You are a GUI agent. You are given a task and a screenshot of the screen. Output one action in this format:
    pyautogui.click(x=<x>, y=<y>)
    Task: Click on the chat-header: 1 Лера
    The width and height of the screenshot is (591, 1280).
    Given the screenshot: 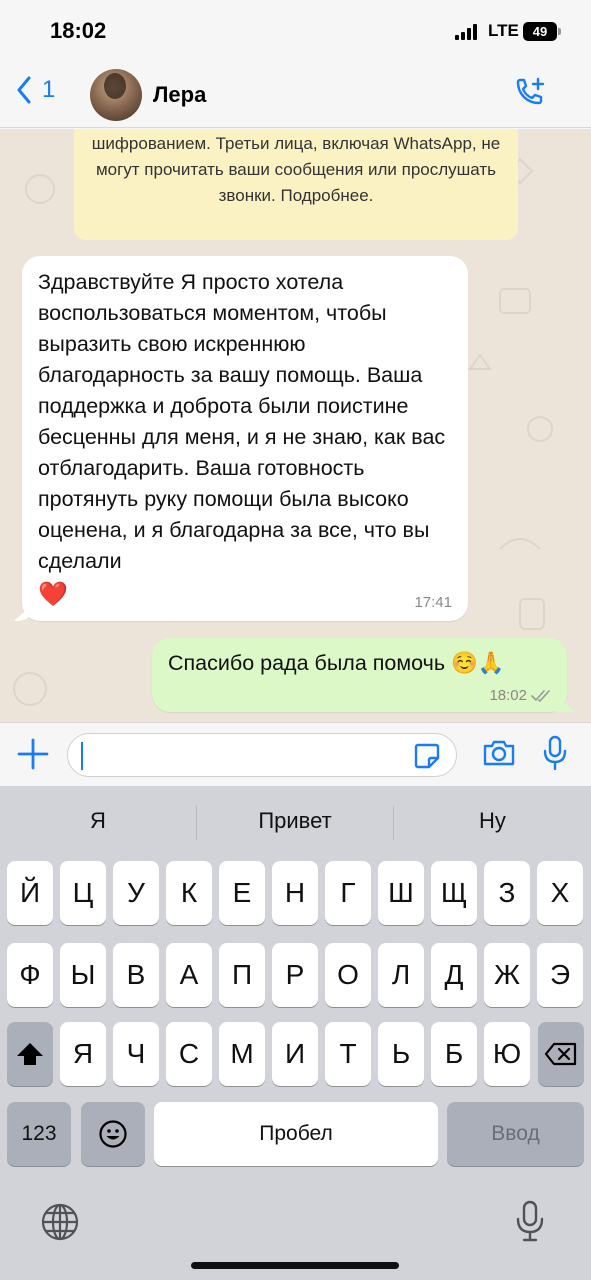 What is the action you would take?
    pyautogui.click(x=295, y=95)
    